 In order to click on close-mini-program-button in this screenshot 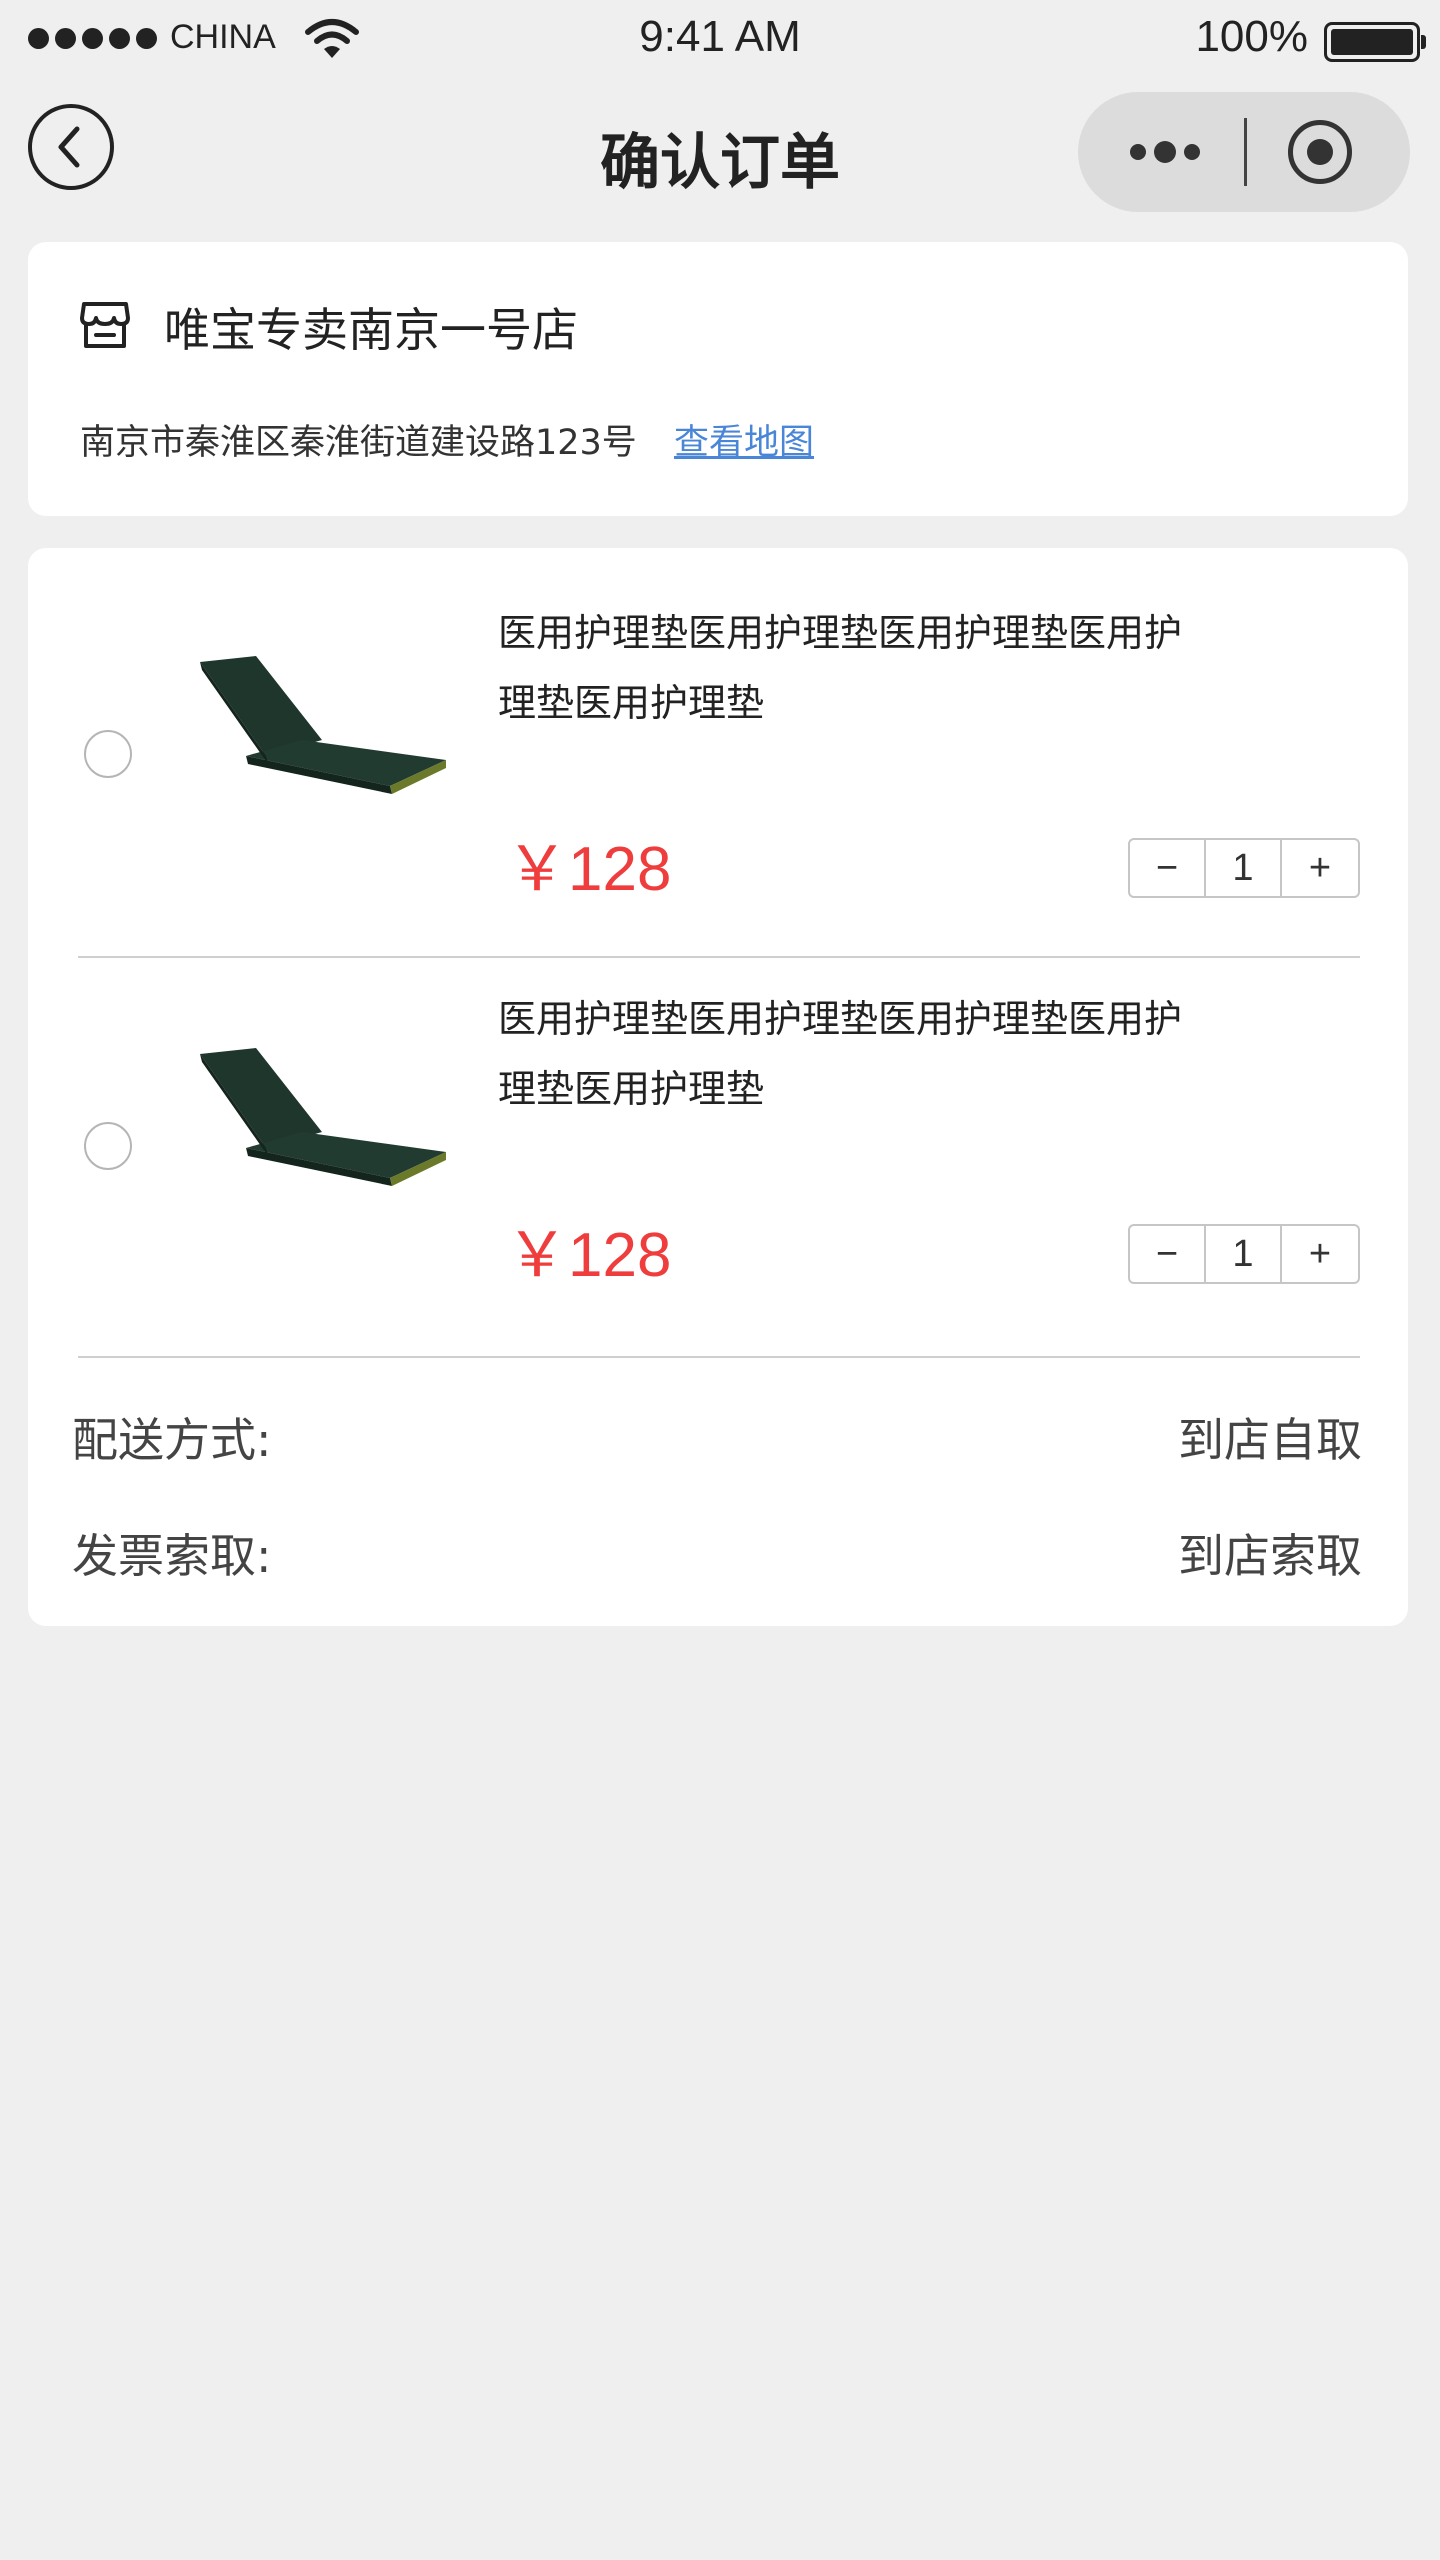, I will do `click(1320, 152)`.